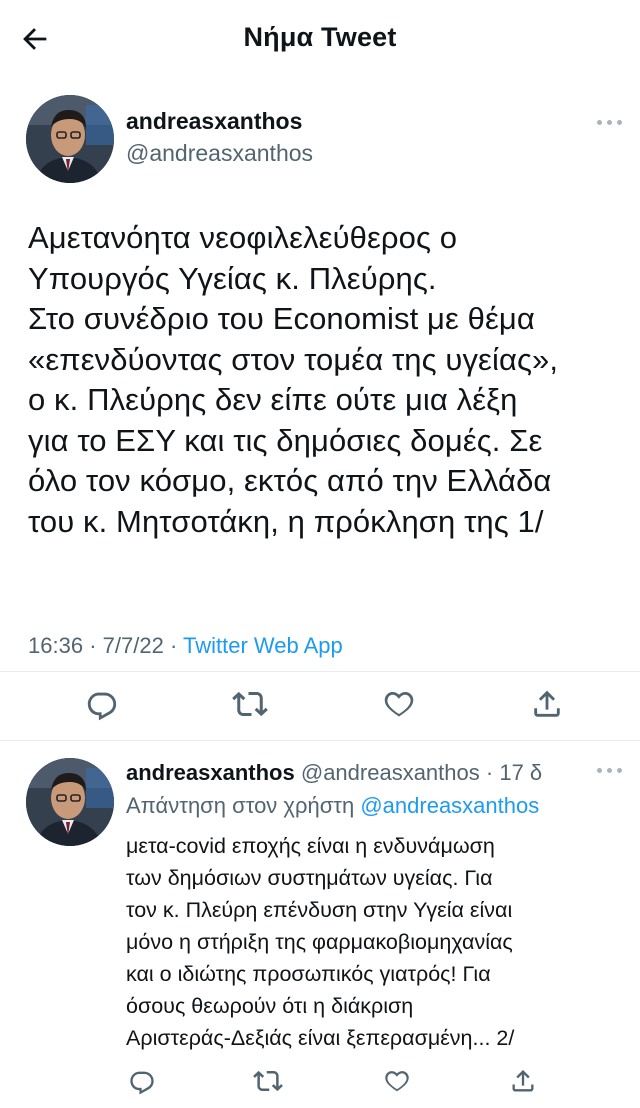  I want to click on tweet-text-line: Στο συνέδριο του Economist με θέμα, so click(281, 318).